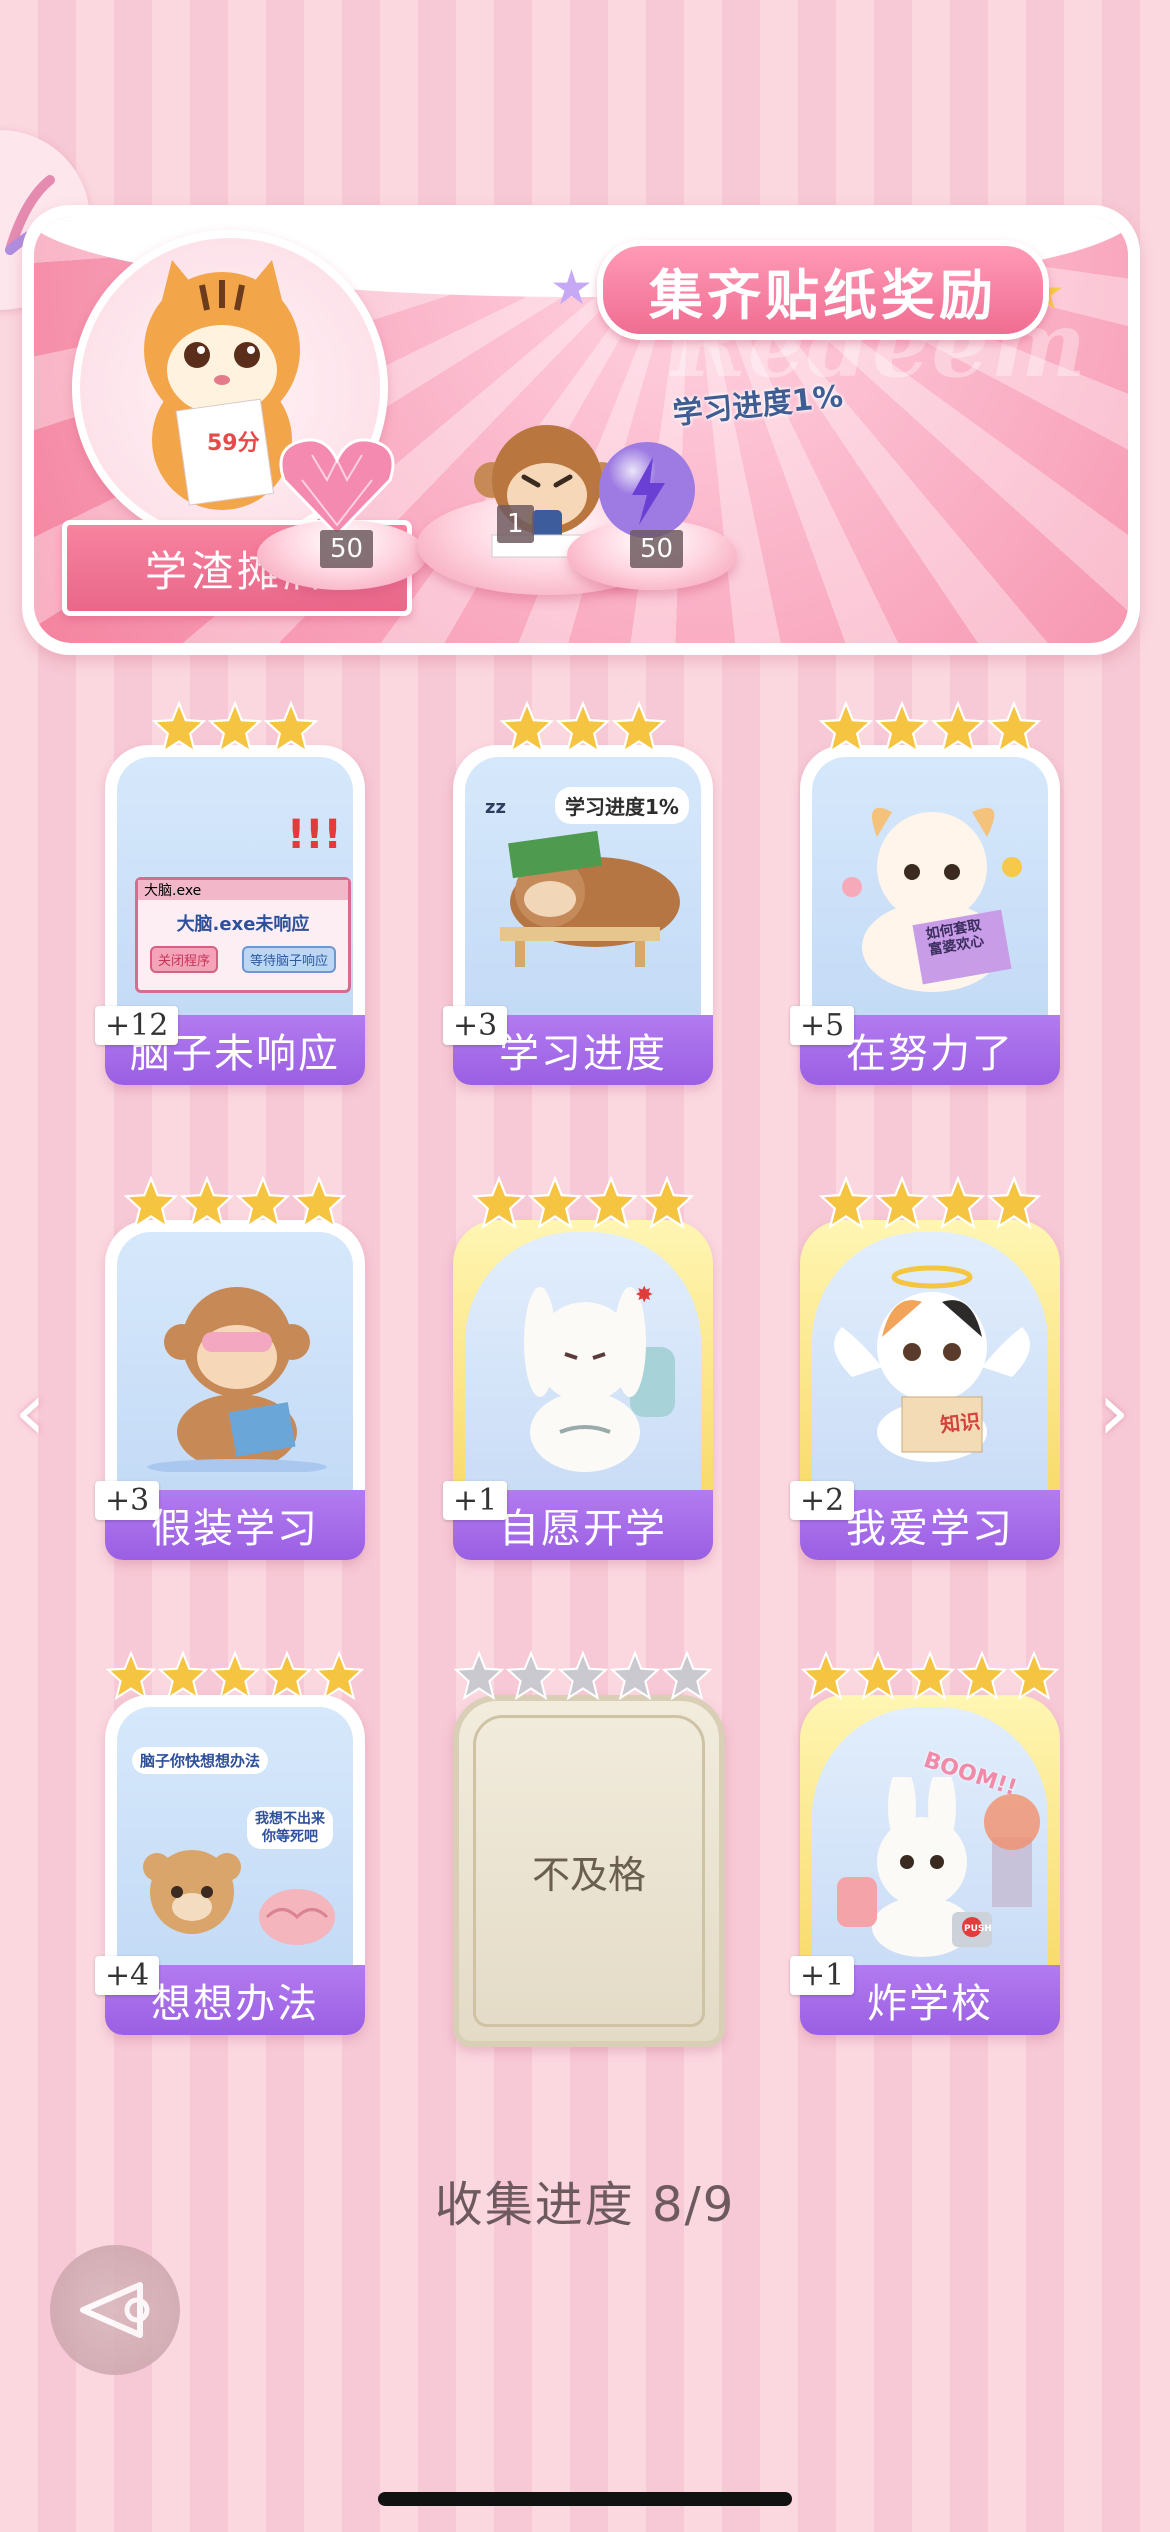  What do you see at coordinates (495, 807) in the screenshot?
I see `sleep-zz: zz` at bounding box center [495, 807].